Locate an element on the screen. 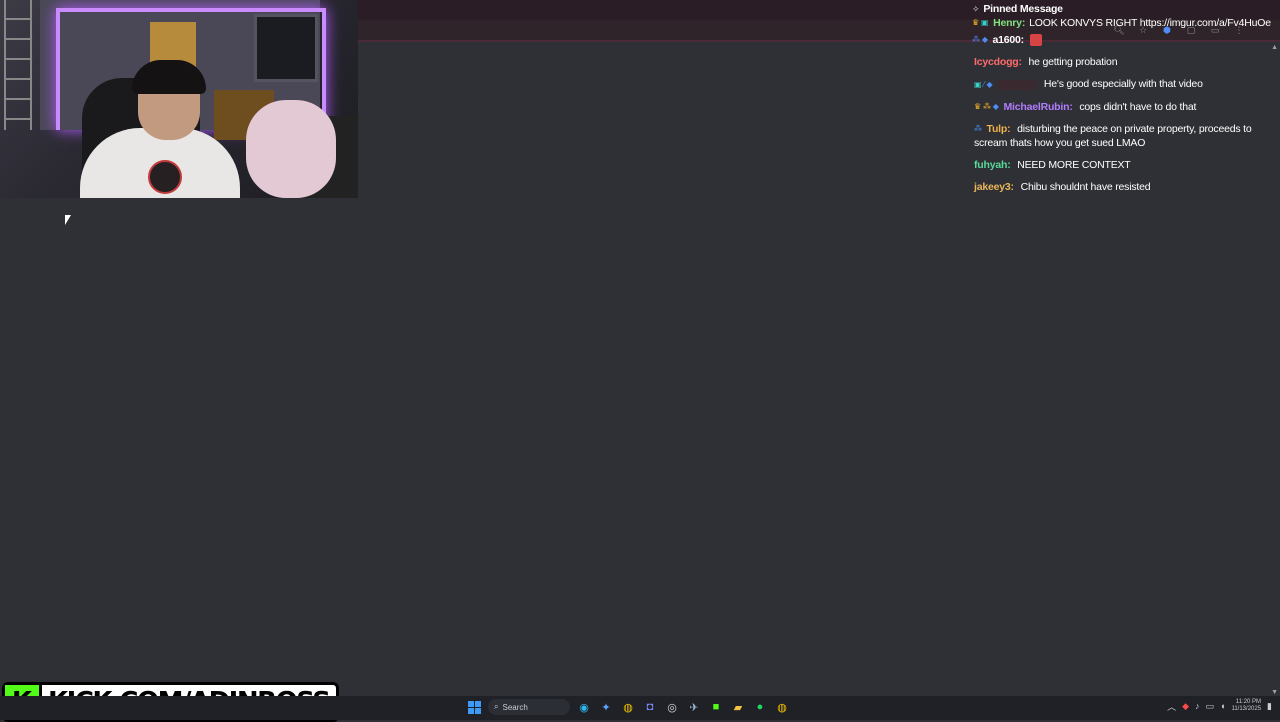  pinned-message-header: ✧ Pinned Message is located at coordinates (1124, 9).